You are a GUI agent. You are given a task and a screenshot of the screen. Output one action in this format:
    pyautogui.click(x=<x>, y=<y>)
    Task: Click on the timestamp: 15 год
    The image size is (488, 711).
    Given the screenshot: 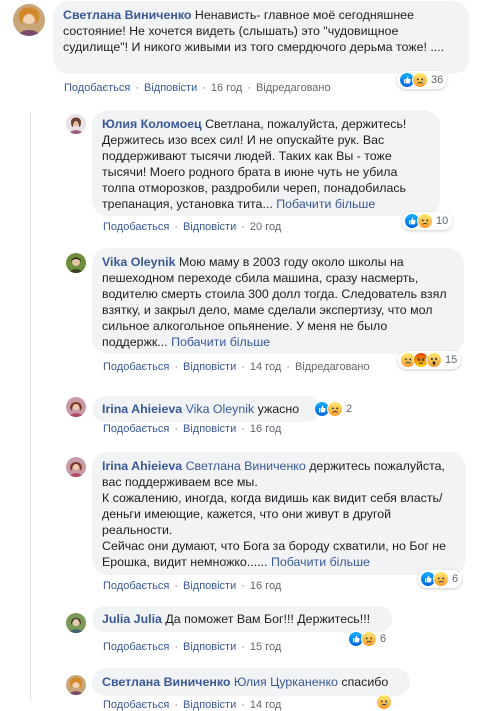 What is the action you would take?
    pyautogui.click(x=265, y=647)
    